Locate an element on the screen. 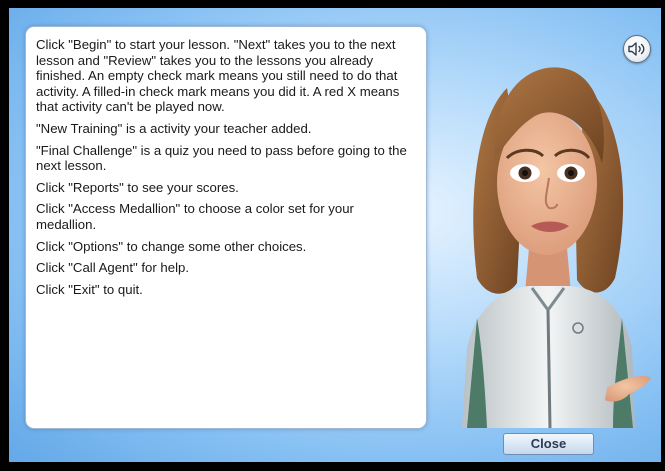  speaker-button is located at coordinates (637, 49).